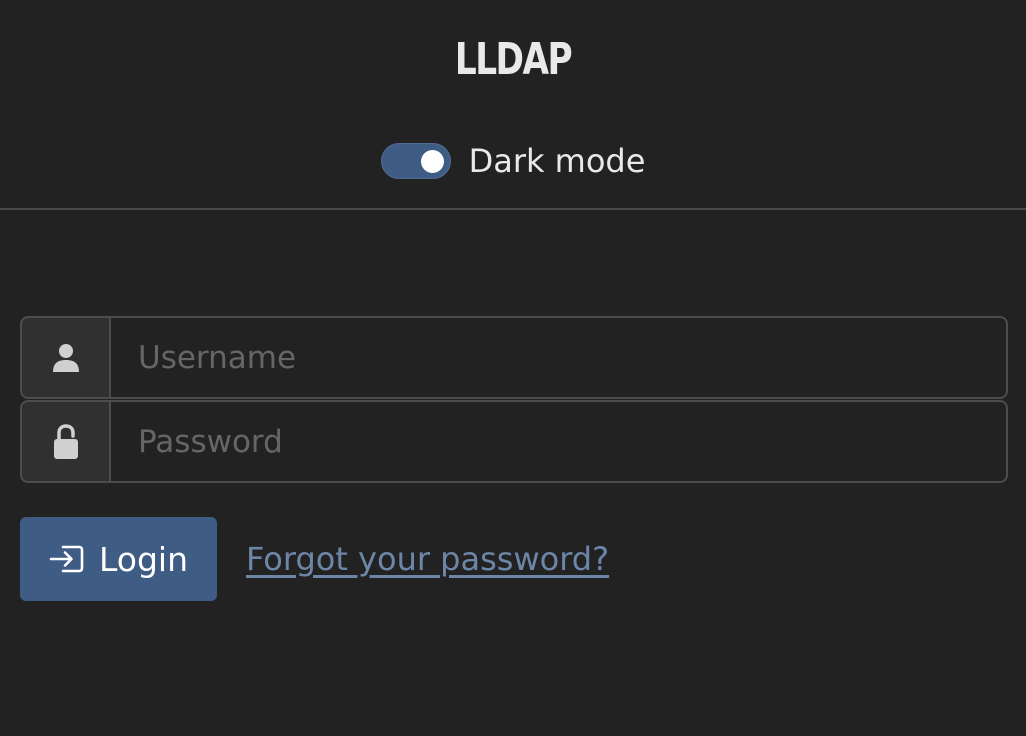  What do you see at coordinates (67, 559) in the screenshot?
I see `login-arrow-icon` at bounding box center [67, 559].